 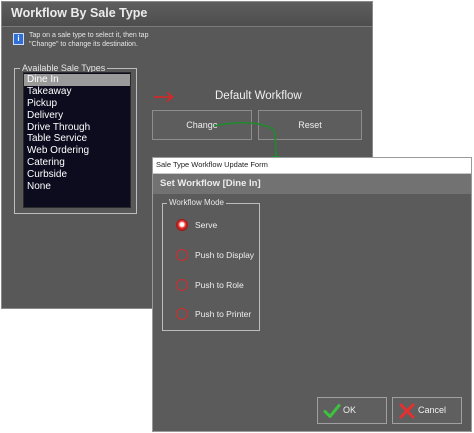 What do you see at coordinates (210, 183) in the screenshot?
I see `set-workflow-text: Set Workflow [Dine In]` at bounding box center [210, 183].